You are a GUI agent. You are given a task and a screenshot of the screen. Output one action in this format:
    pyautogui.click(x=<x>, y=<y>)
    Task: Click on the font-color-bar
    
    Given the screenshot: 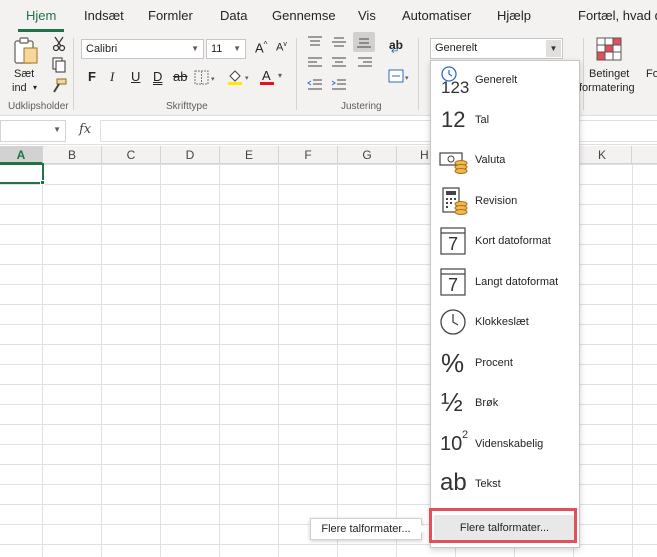 What is the action you would take?
    pyautogui.click(x=267, y=83)
    